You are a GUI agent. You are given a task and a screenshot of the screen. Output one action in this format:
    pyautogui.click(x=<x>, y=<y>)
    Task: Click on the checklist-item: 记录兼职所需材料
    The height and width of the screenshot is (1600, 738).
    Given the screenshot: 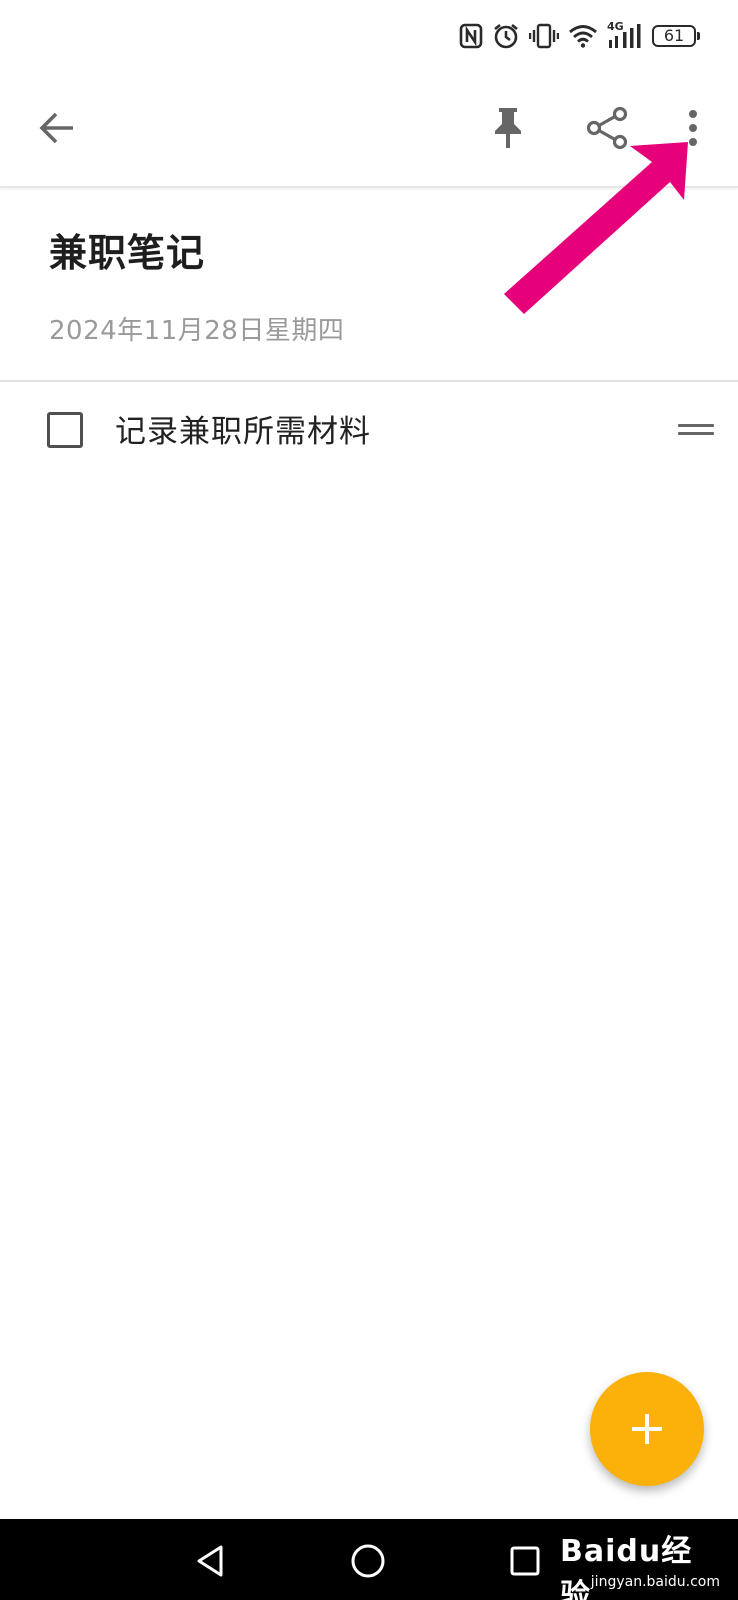 What is the action you would take?
    pyautogui.click(x=369, y=430)
    